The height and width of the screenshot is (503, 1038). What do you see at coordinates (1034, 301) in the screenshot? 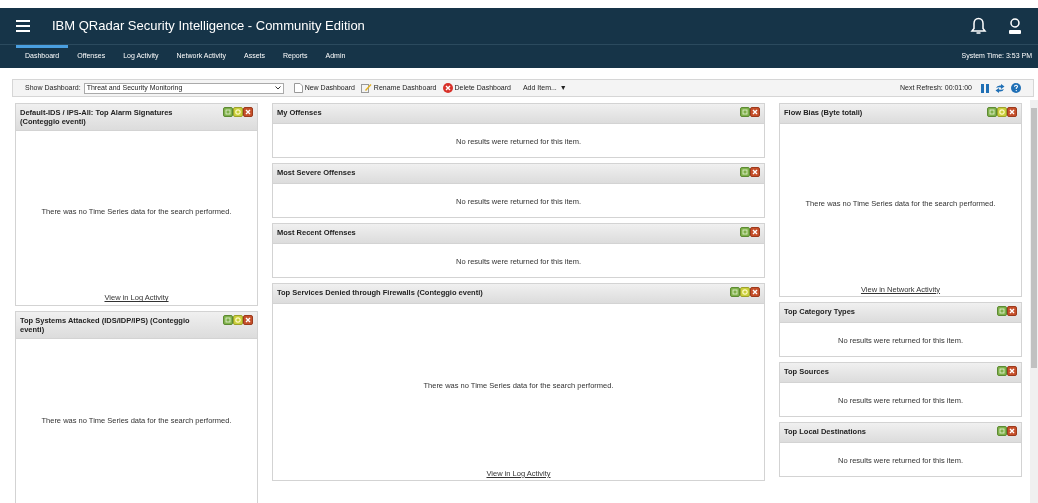
I see `scrollbar` at bounding box center [1034, 301].